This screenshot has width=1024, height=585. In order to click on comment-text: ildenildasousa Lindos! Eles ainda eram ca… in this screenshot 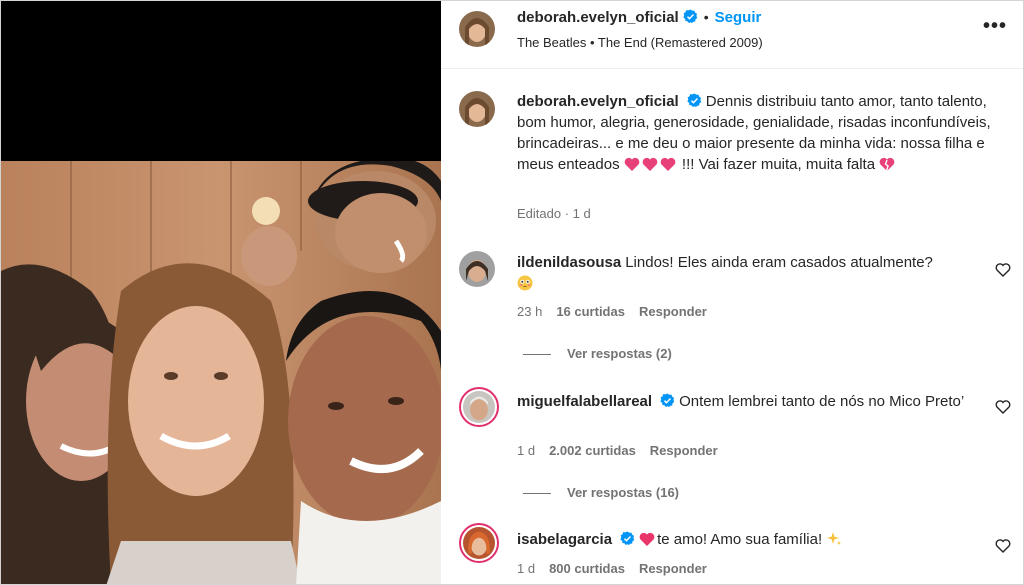, I will do `click(747, 274)`.